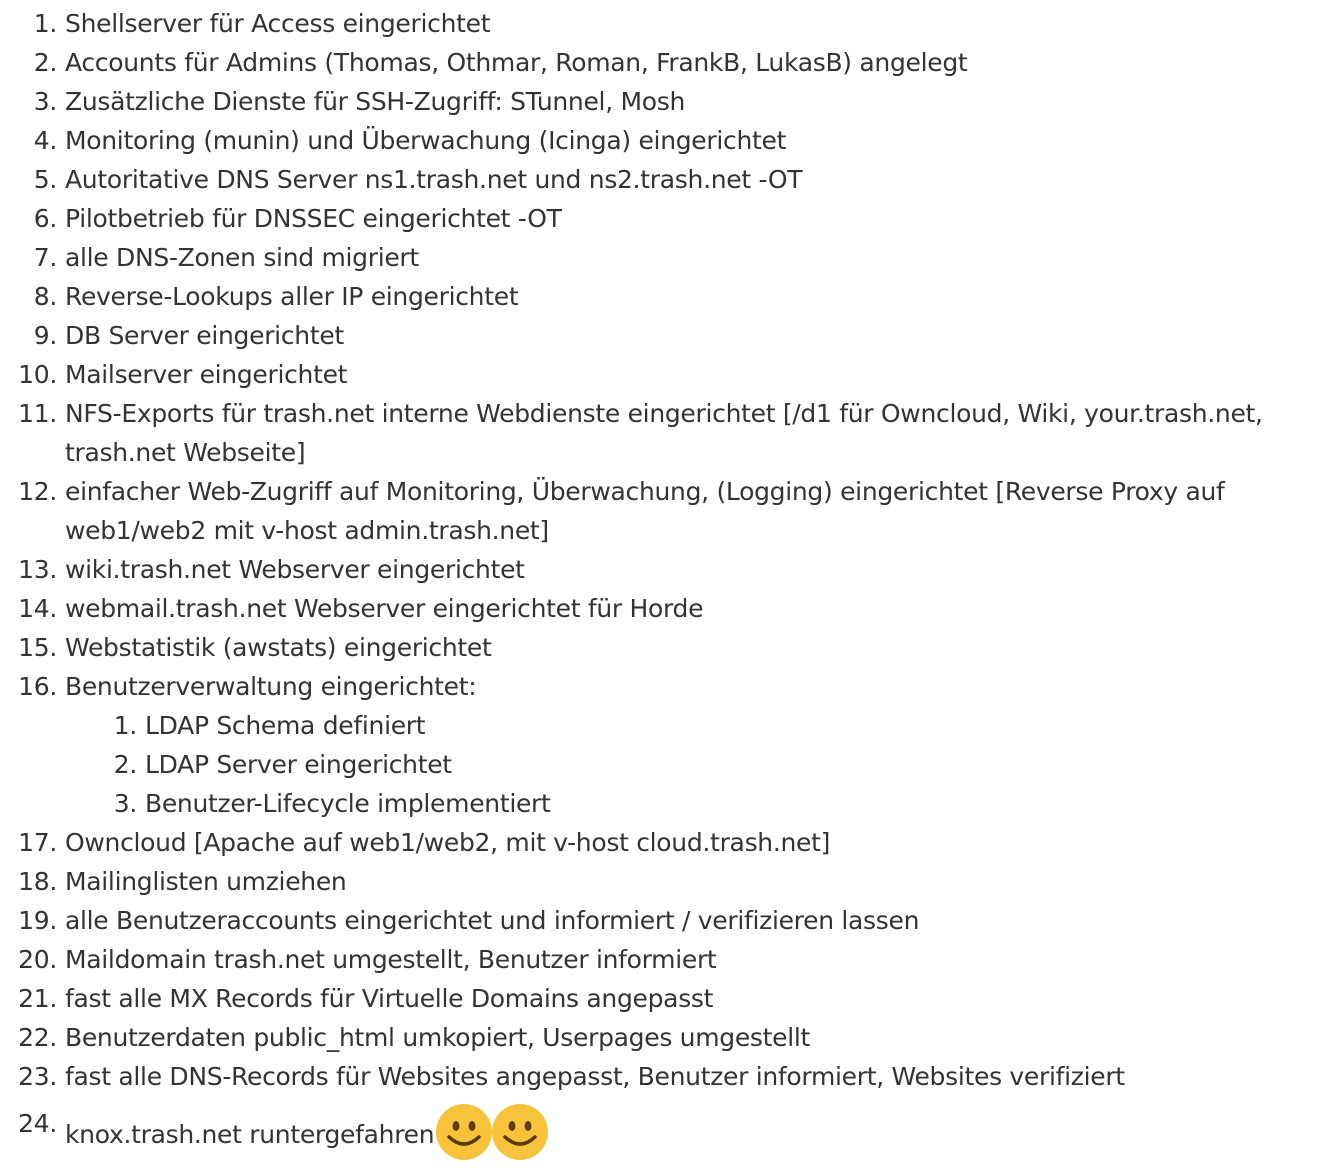 This screenshot has width=1340, height=1168. I want to click on item-number: 13., so click(37, 569).